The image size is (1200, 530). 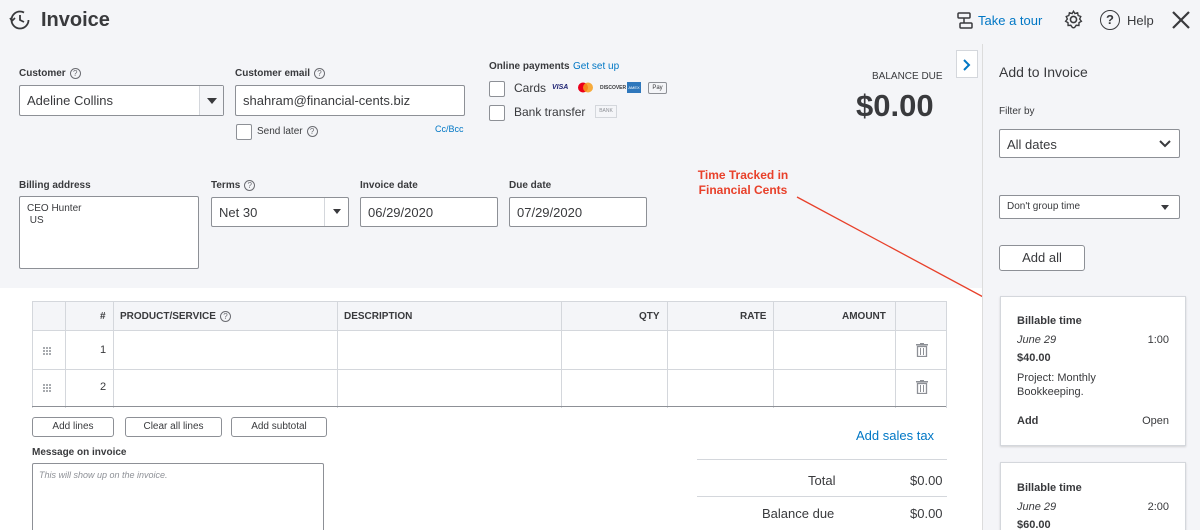 What do you see at coordinates (1093, 496) in the screenshot?
I see `billable-time-card: Billable time June 29 2:00 $60.00` at bounding box center [1093, 496].